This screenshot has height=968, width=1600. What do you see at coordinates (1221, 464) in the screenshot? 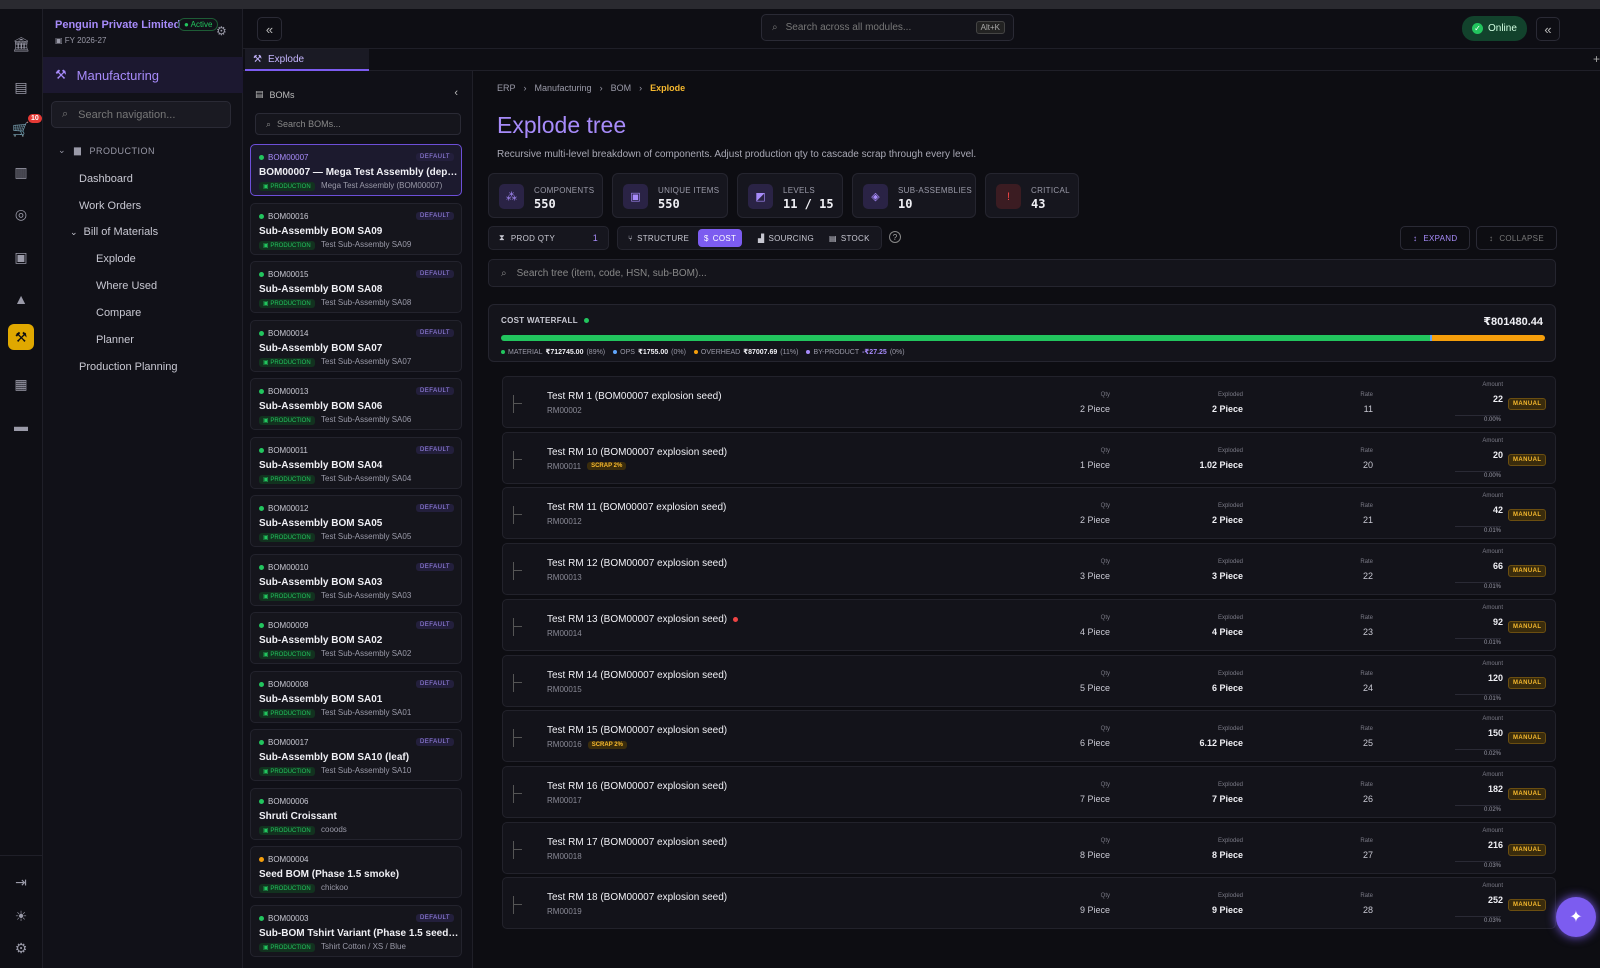
I see `exploded-value: 1.02 Piece` at bounding box center [1221, 464].